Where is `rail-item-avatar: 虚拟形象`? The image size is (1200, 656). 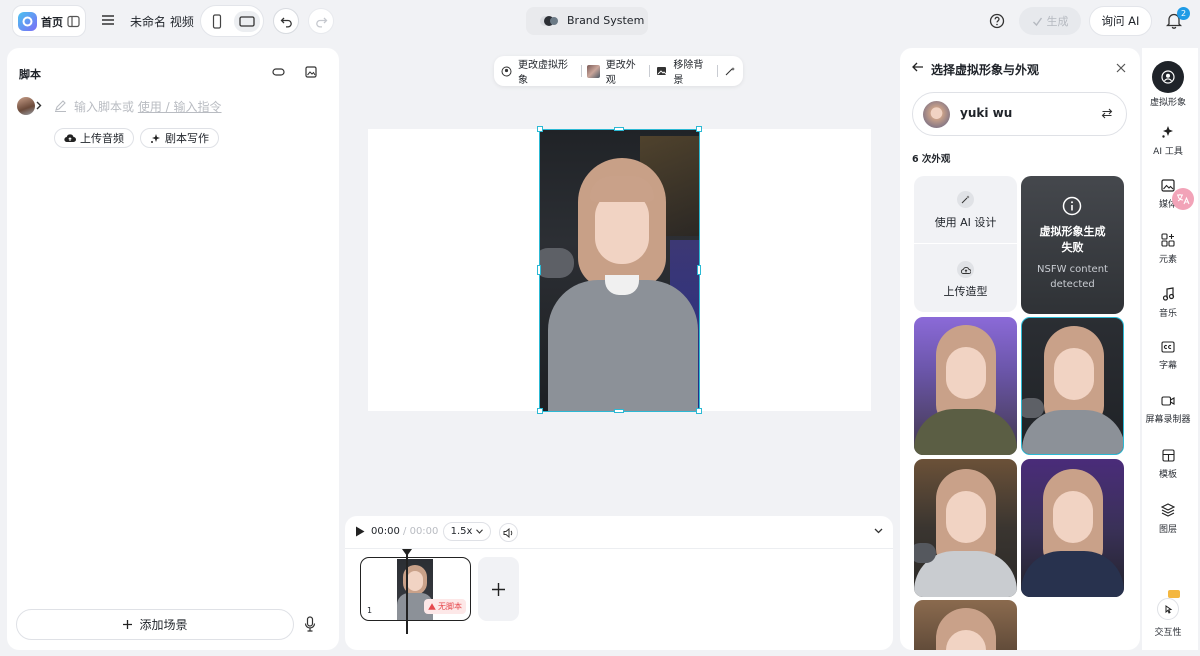 rail-item-avatar: 虚拟形象 is located at coordinates (1168, 101).